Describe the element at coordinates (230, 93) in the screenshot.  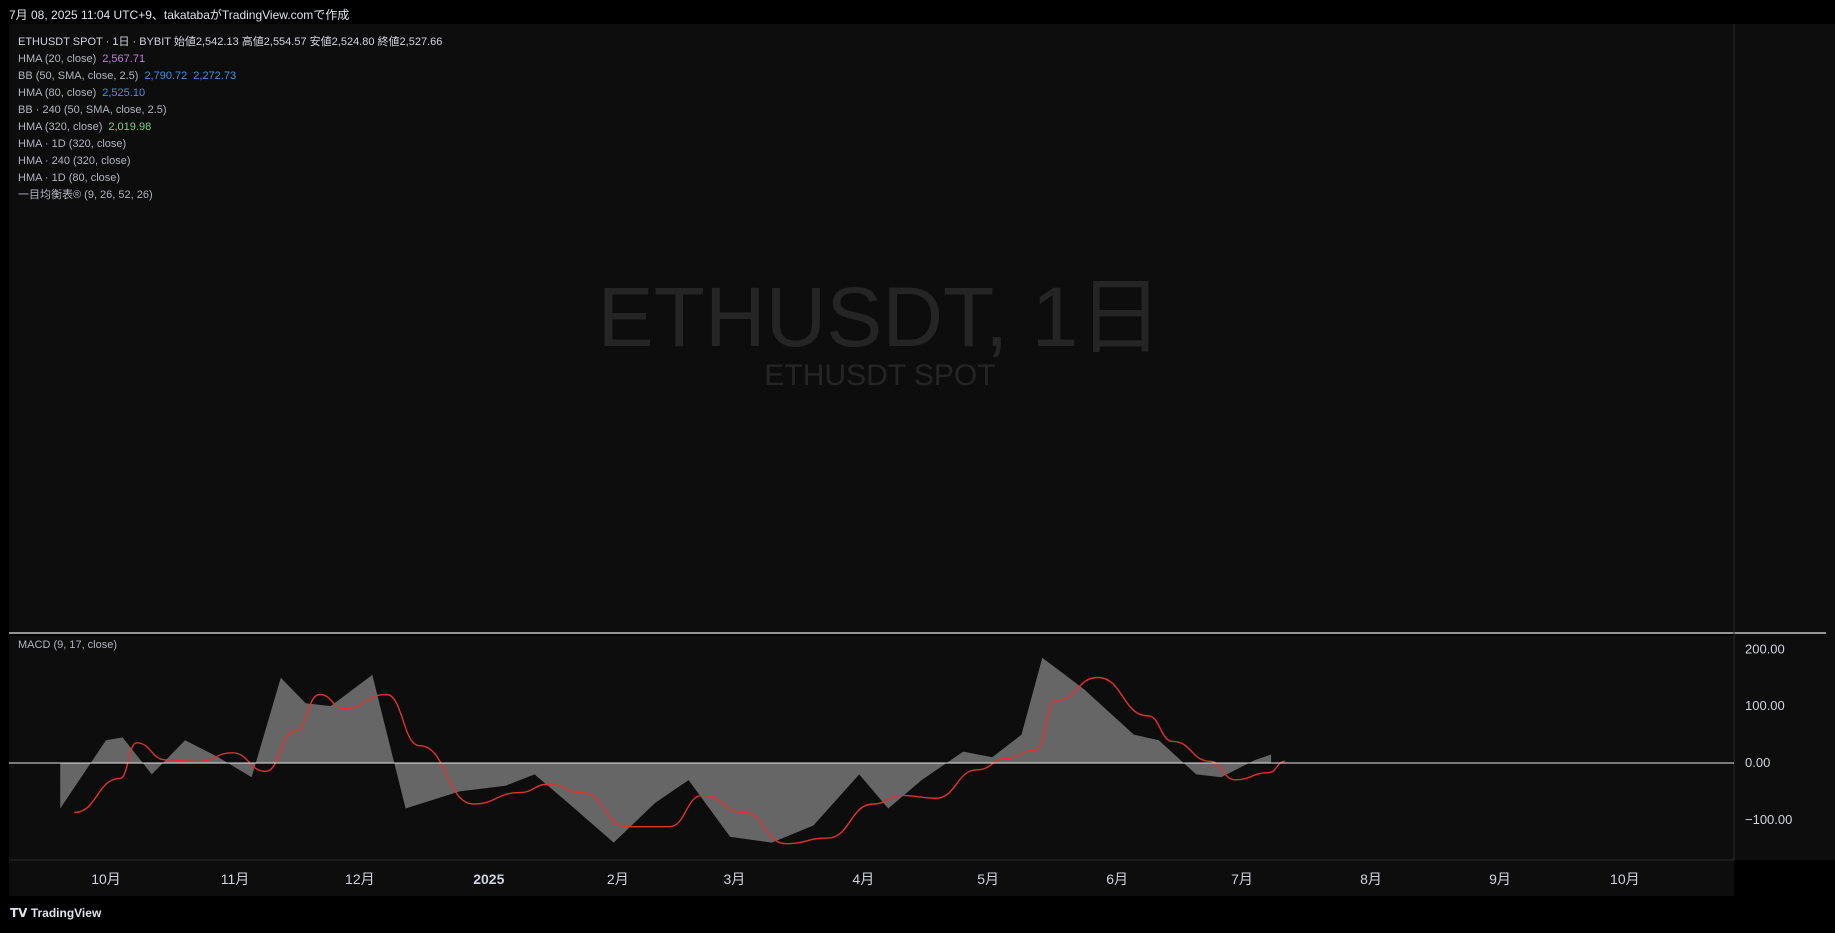
I see `legend-row: HMA (80, close) 2,525.10` at that location.